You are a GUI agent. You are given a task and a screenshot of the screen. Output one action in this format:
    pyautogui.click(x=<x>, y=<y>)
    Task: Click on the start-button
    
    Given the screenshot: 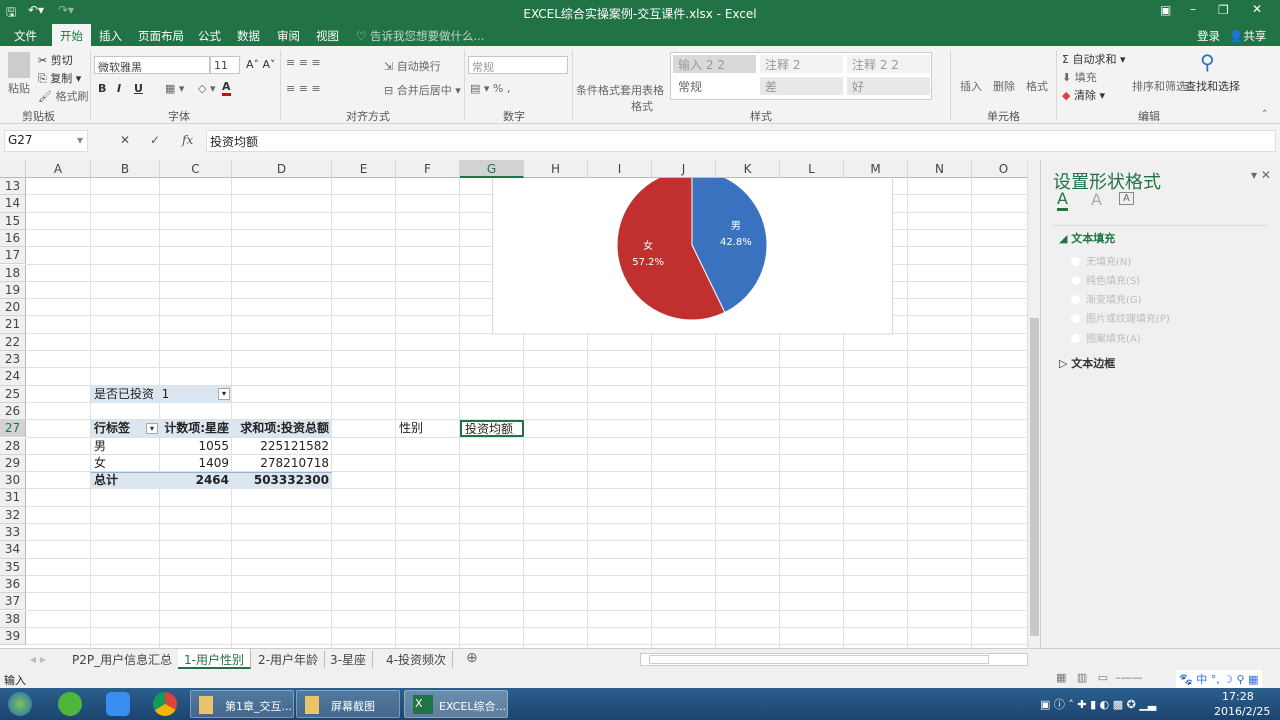 What is the action you would take?
    pyautogui.click(x=20, y=704)
    